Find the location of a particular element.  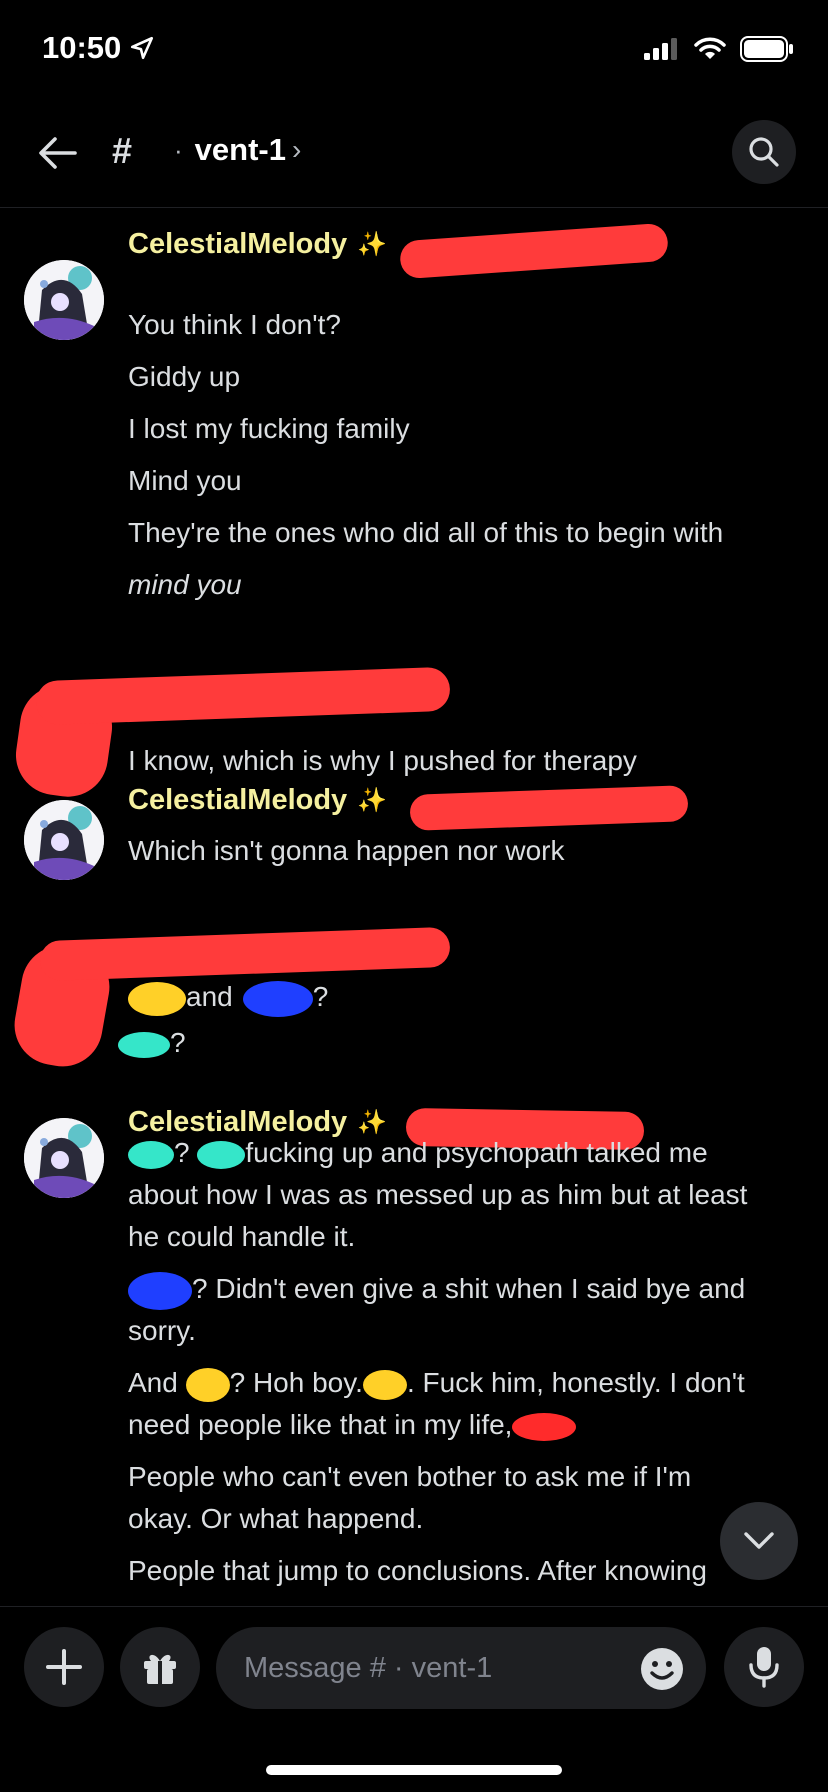

message-input is located at coordinates (461, 1668).